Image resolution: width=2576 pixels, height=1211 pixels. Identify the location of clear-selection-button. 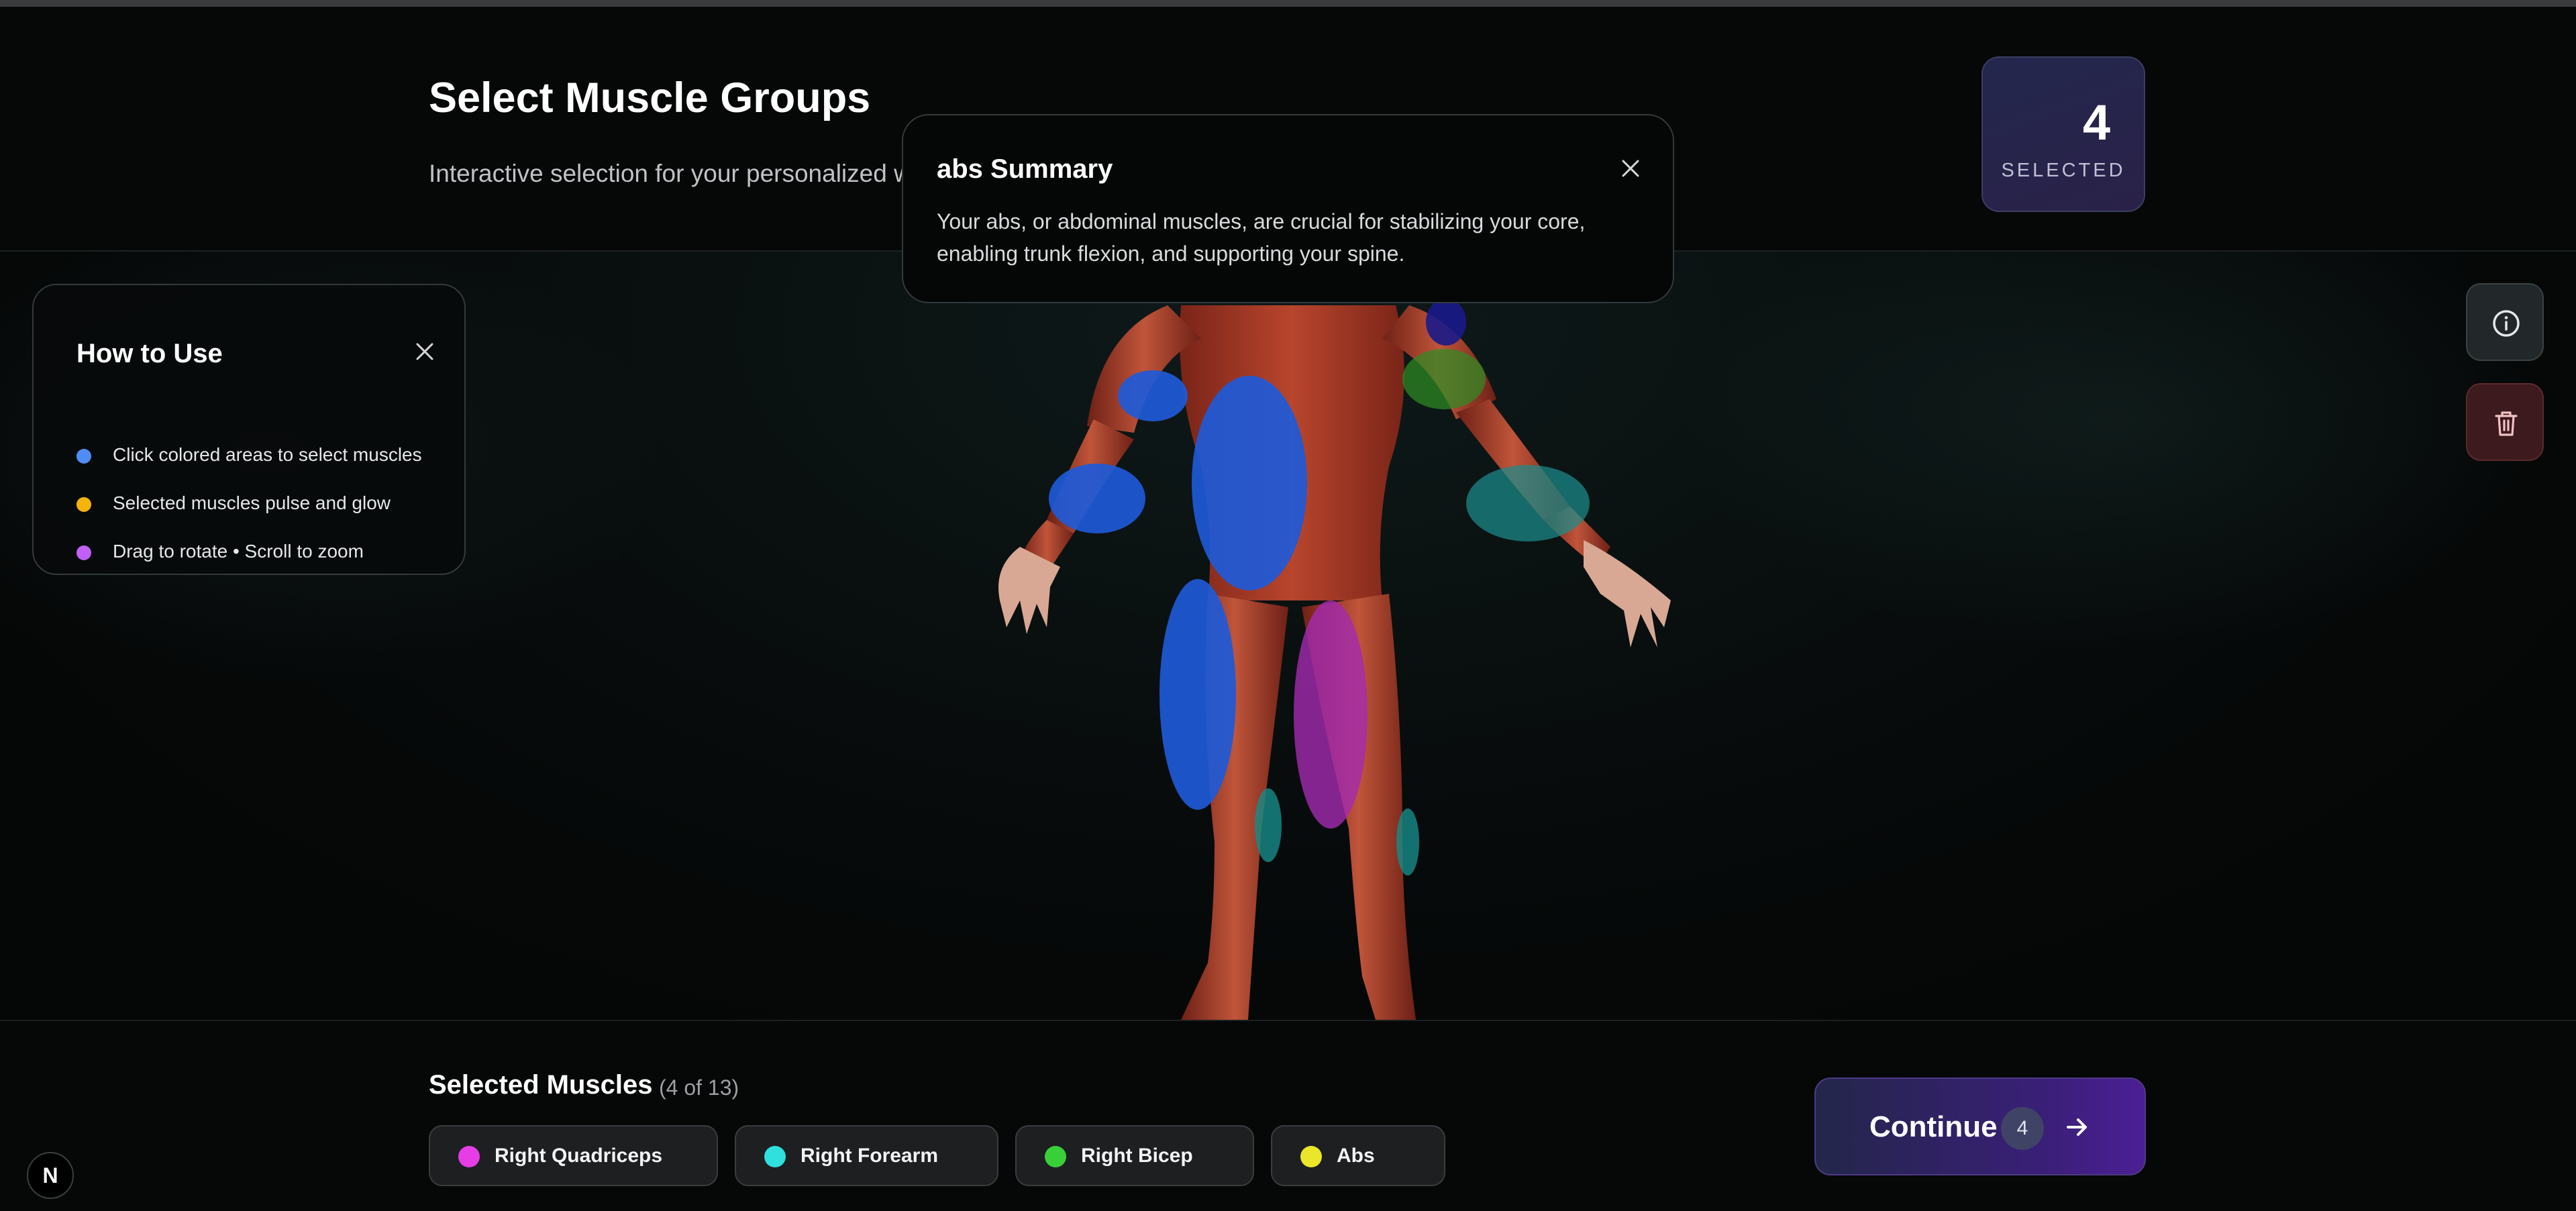
(2505, 422).